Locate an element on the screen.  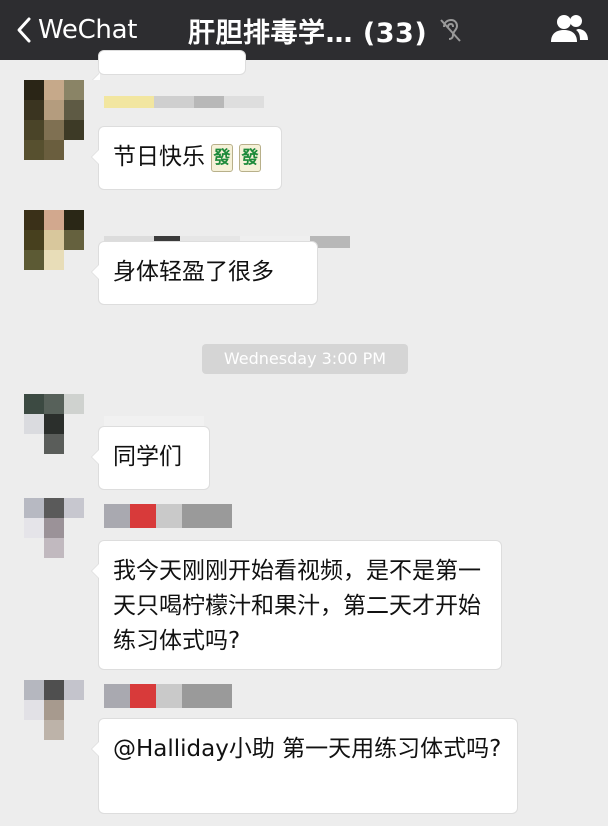
back-label: WeChat is located at coordinates (88, 30).